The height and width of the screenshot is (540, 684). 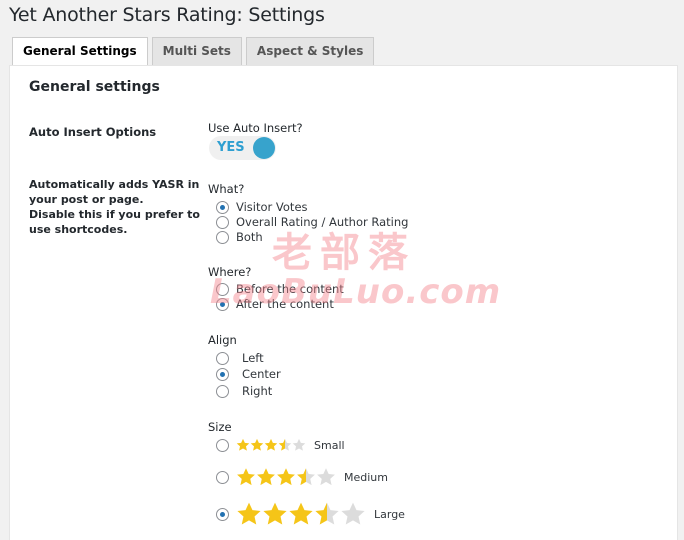 I want to click on radio-align-center, so click(x=222, y=374).